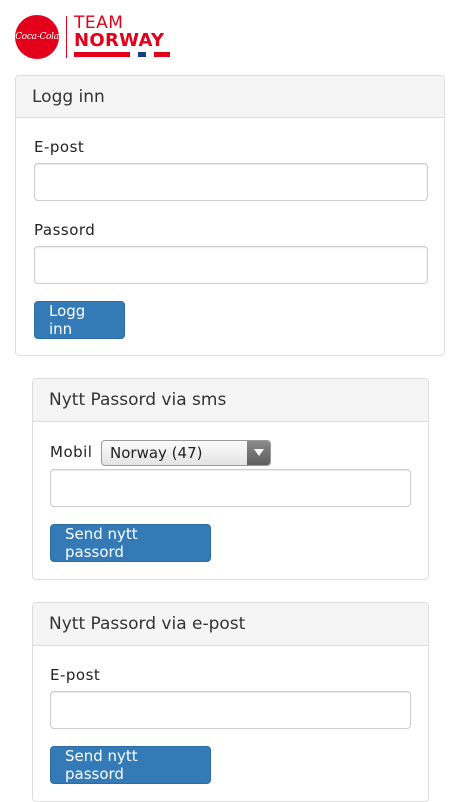  Describe the element at coordinates (130, 765) in the screenshot. I see `send-email-password-button: Send nytt passord` at that location.